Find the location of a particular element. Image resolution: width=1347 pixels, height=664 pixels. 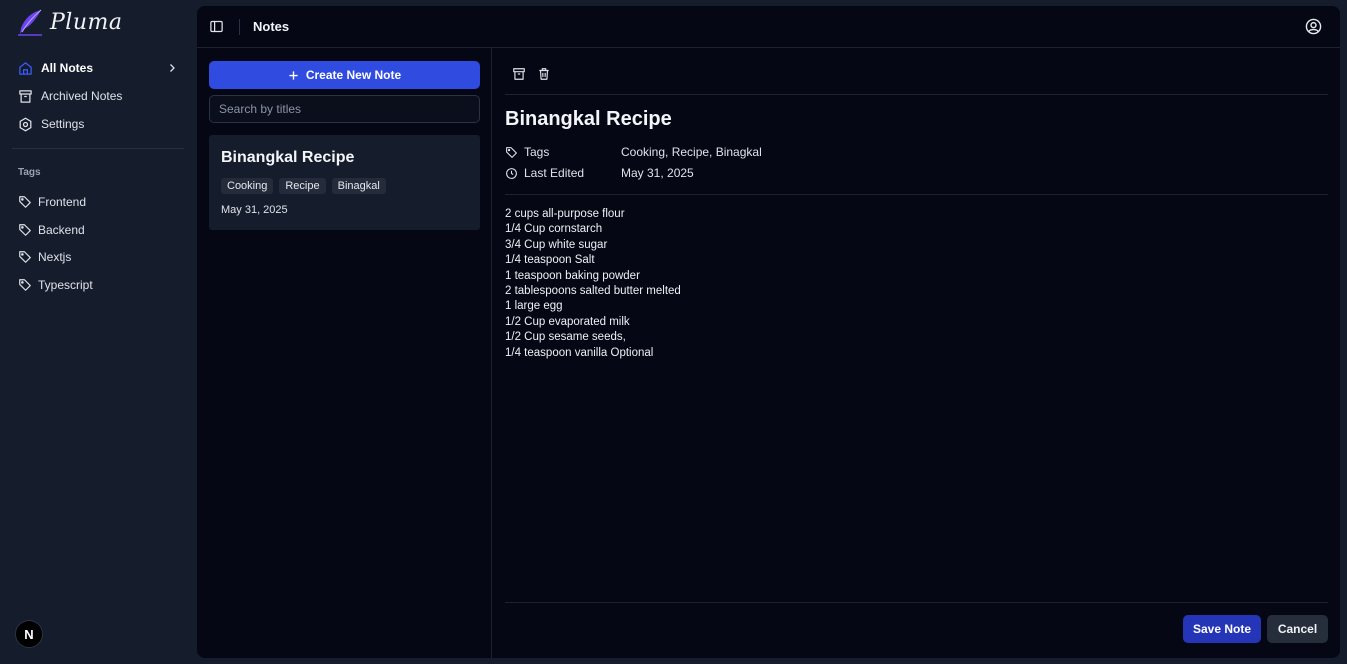

create-note-button: Create New Note is located at coordinates (344, 75).